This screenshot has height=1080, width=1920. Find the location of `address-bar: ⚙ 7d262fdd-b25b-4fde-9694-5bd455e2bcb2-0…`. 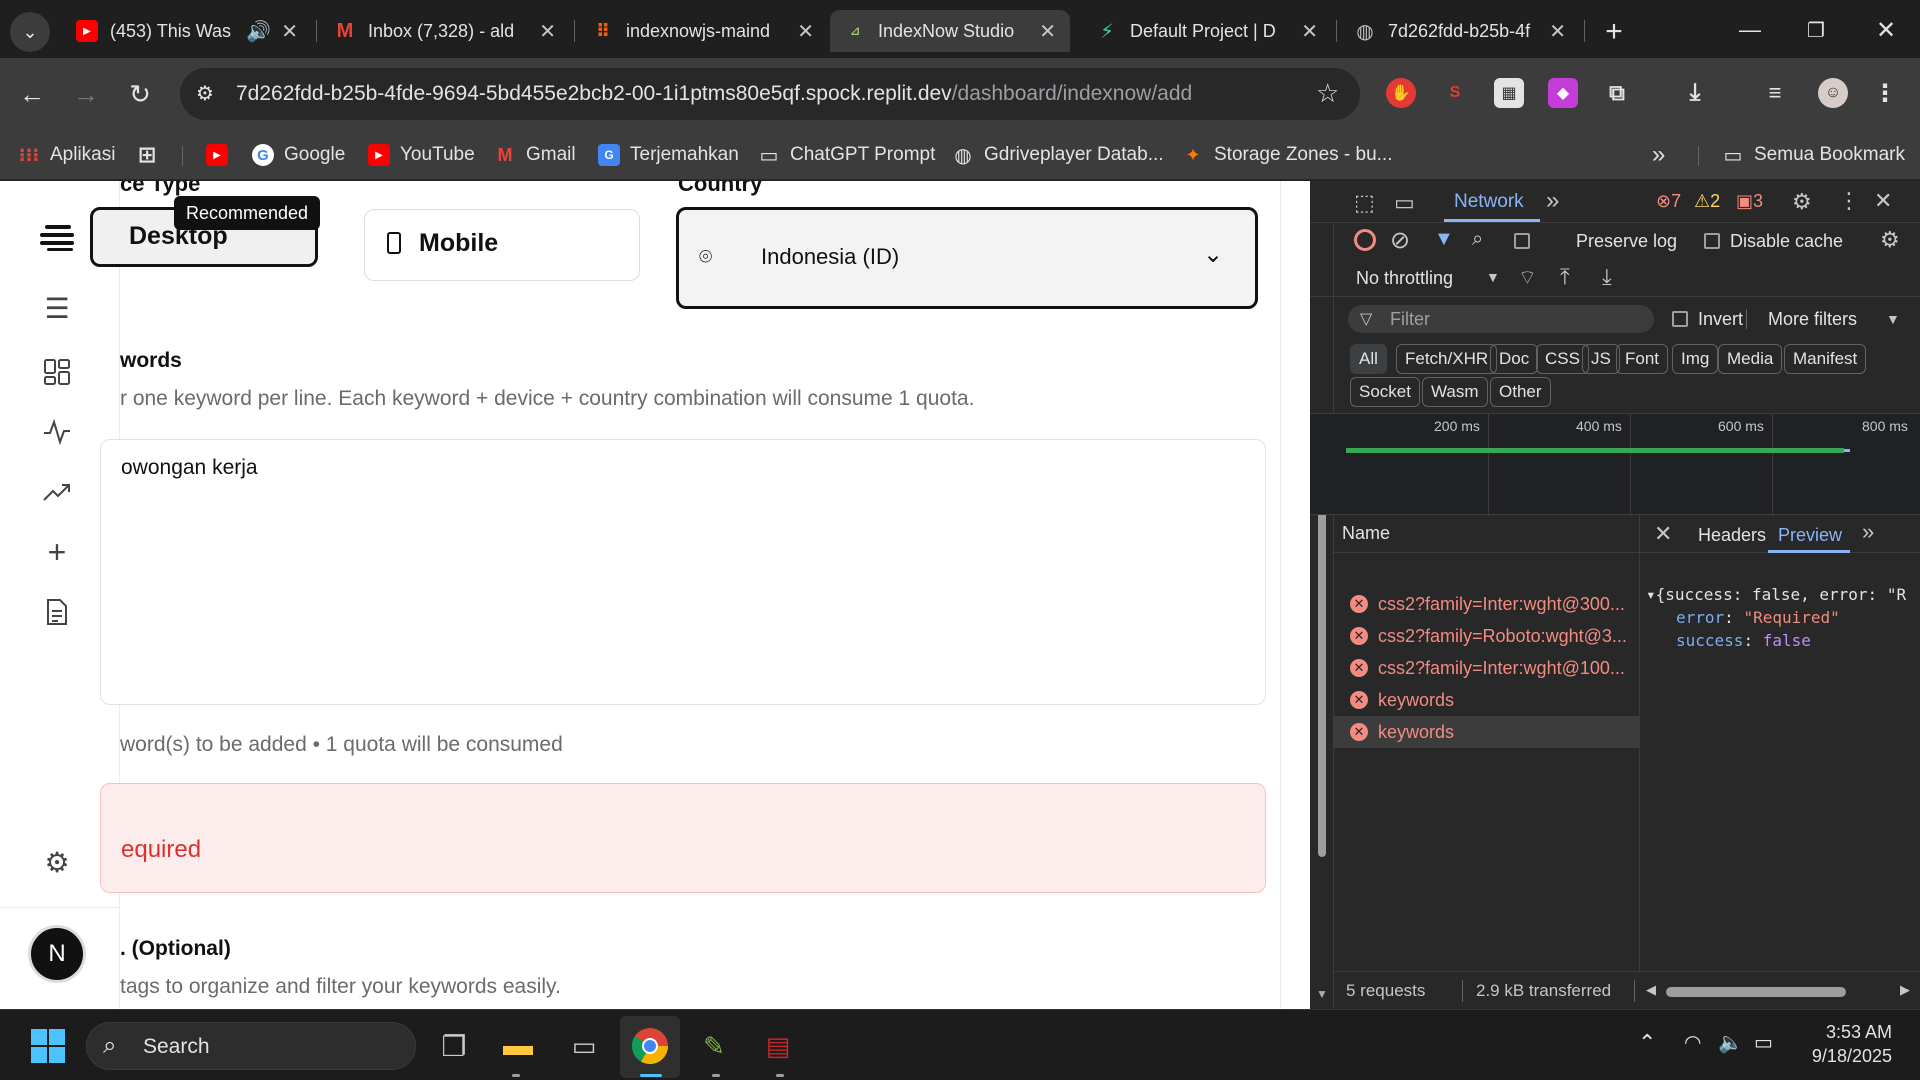

address-bar: ⚙ 7d262fdd-b25b-4fde-9694-5bd455e2bcb2-0… is located at coordinates (770, 94).